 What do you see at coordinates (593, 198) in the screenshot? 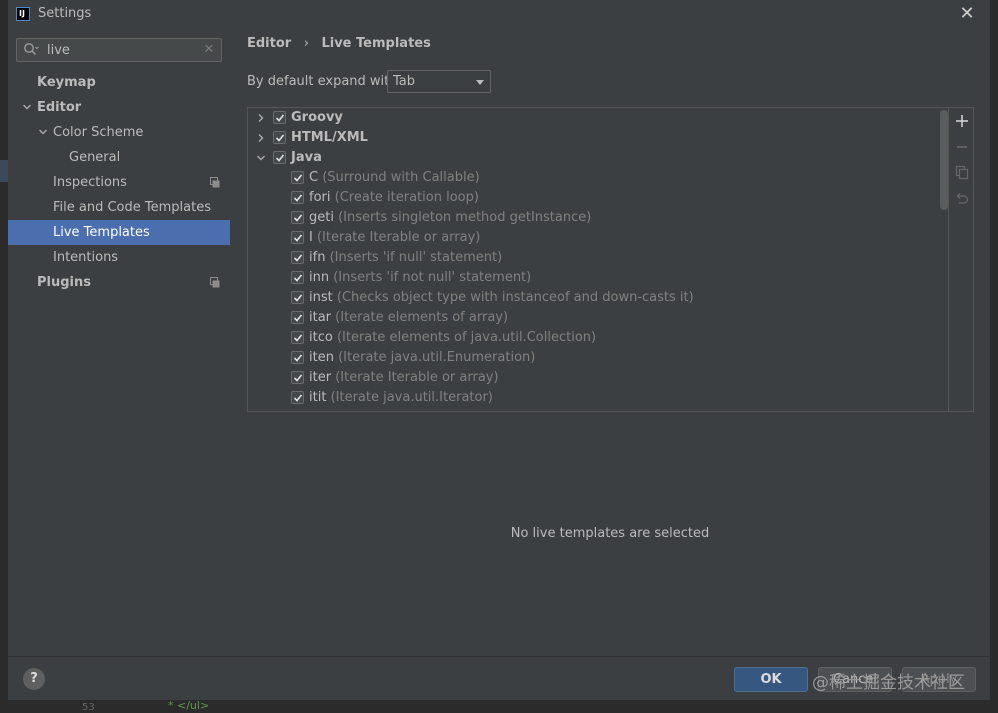
I see `template-row: fori (Create iteration loop)` at bounding box center [593, 198].